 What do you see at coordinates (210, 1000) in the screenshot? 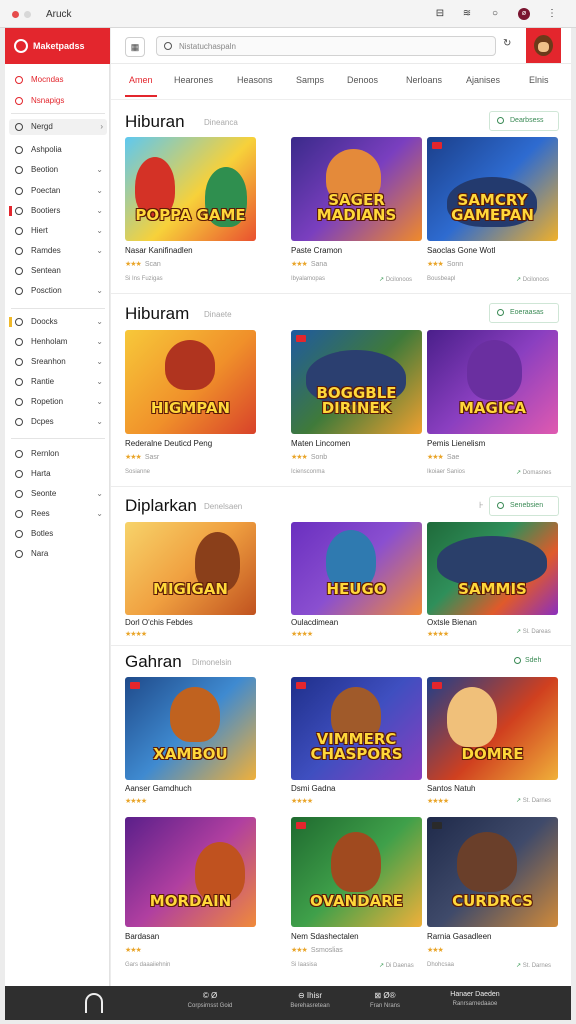
I see `footer-link-1: © Ø Corpsirnsst Goid` at bounding box center [210, 1000].